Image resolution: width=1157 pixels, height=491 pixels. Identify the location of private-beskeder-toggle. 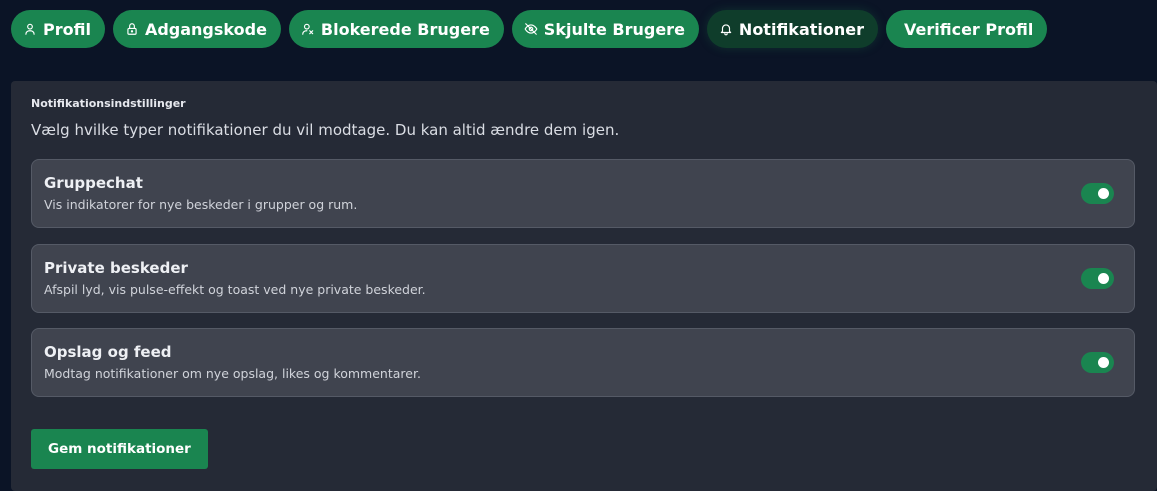
(1097, 278).